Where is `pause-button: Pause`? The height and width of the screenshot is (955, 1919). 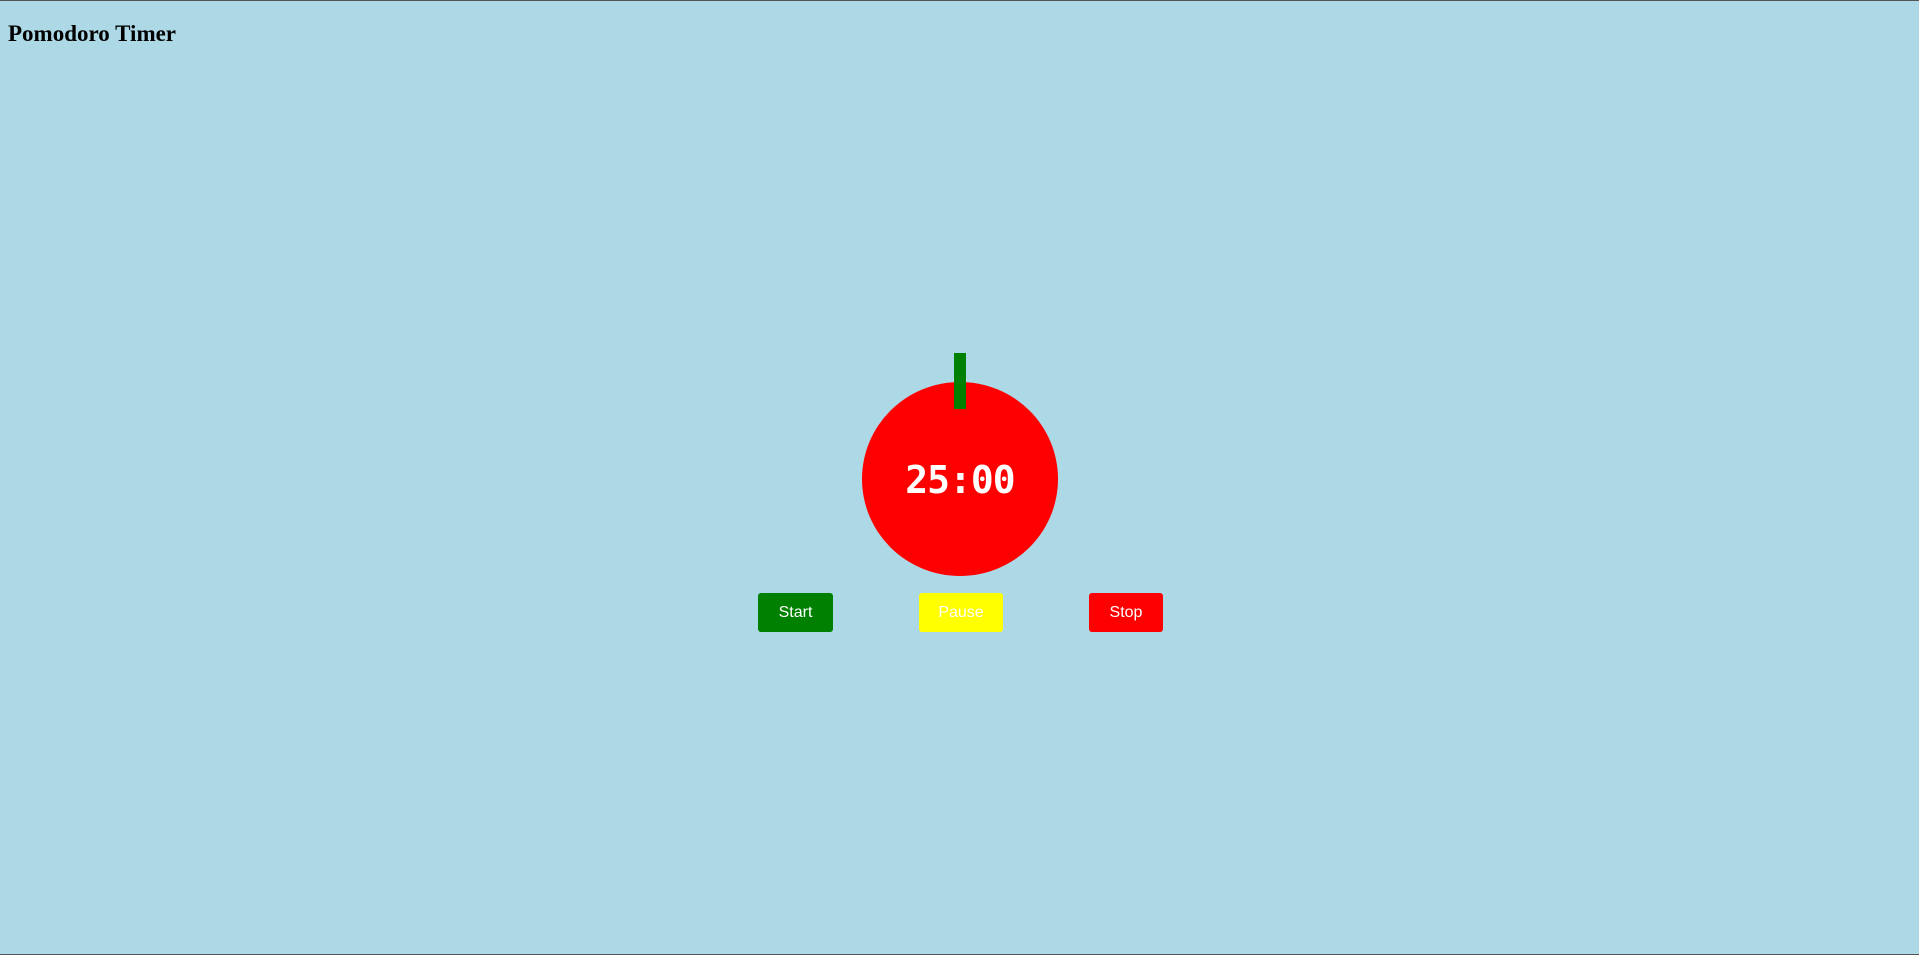 pause-button: Pause is located at coordinates (961, 612).